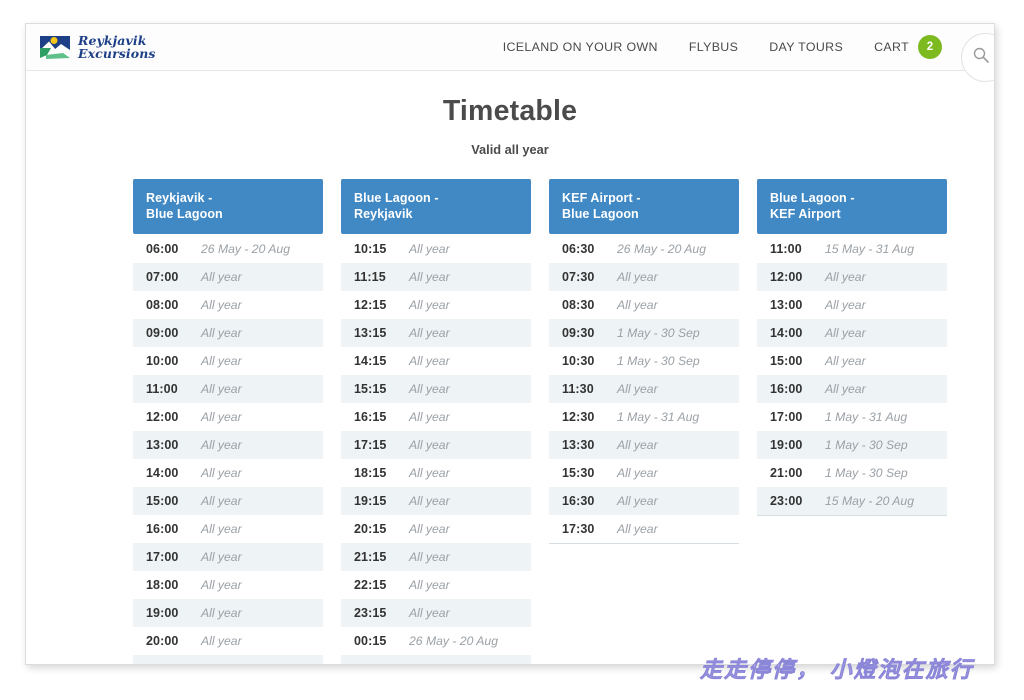  I want to click on timetable-row: 11:00 15 May - 31 Aug, so click(852, 249).